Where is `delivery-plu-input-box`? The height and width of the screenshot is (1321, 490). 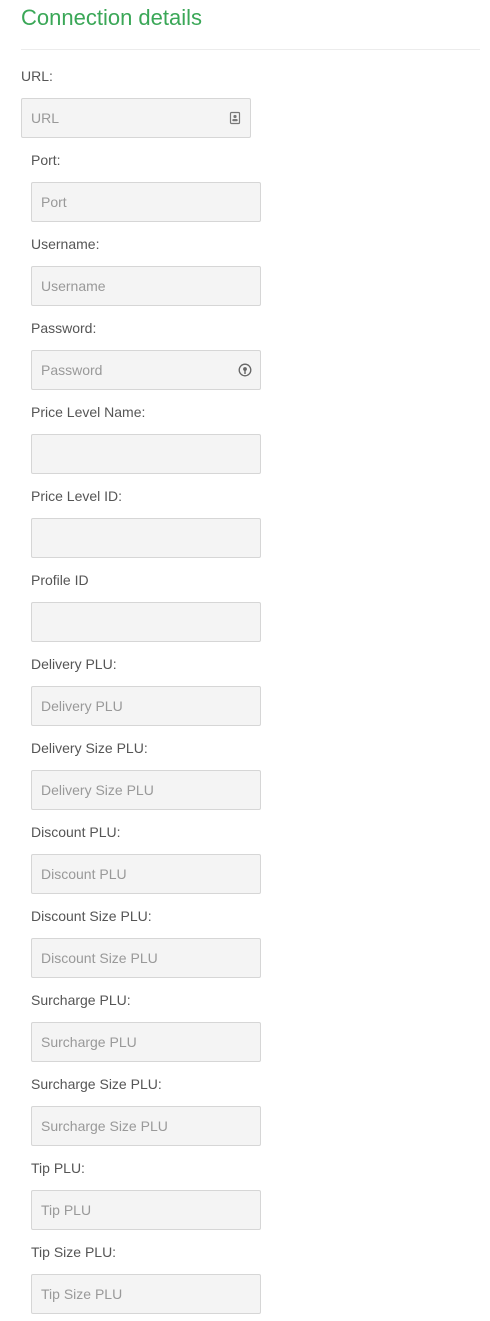
delivery-plu-input-box is located at coordinates (146, 706).